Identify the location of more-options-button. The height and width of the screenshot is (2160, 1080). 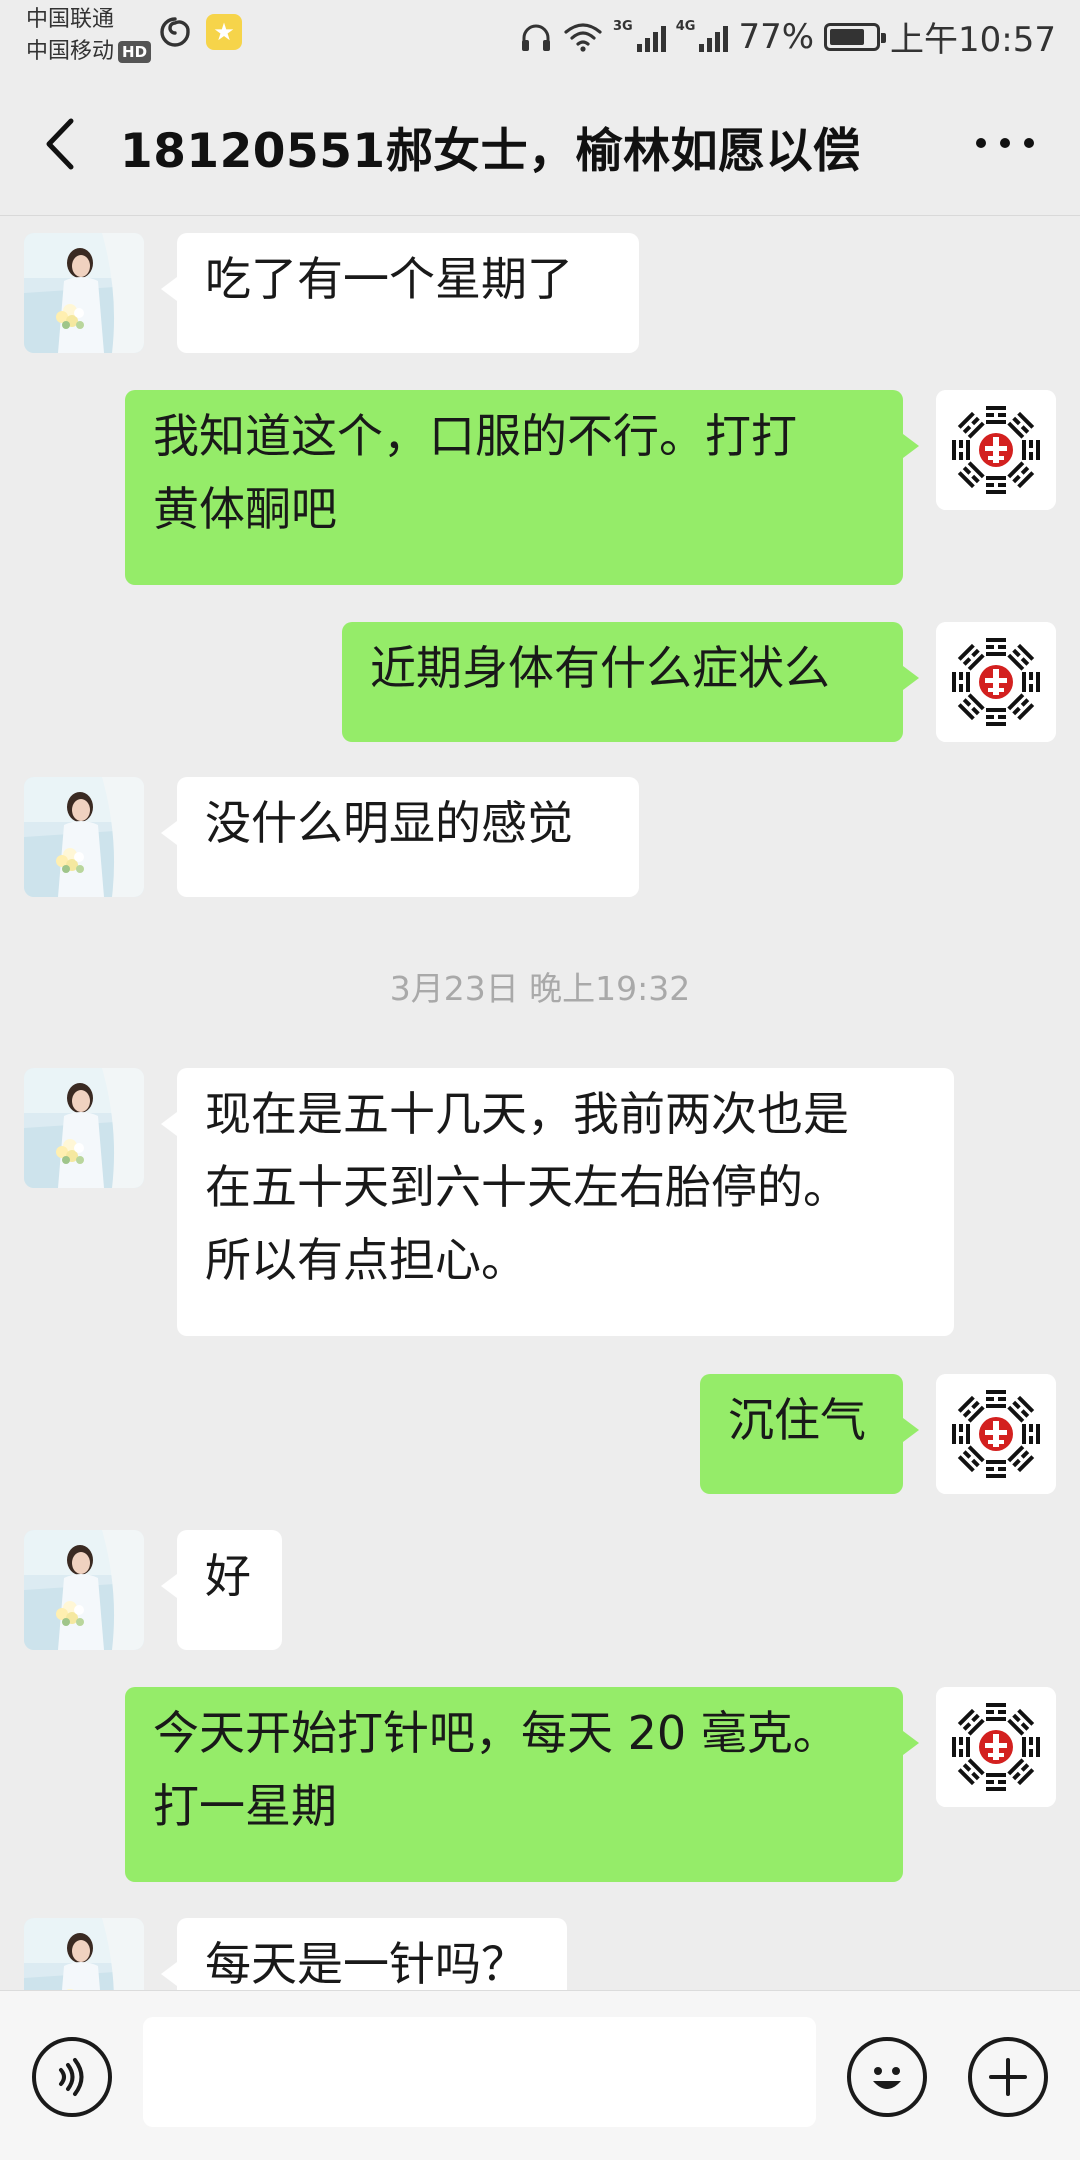
(1005, 143).